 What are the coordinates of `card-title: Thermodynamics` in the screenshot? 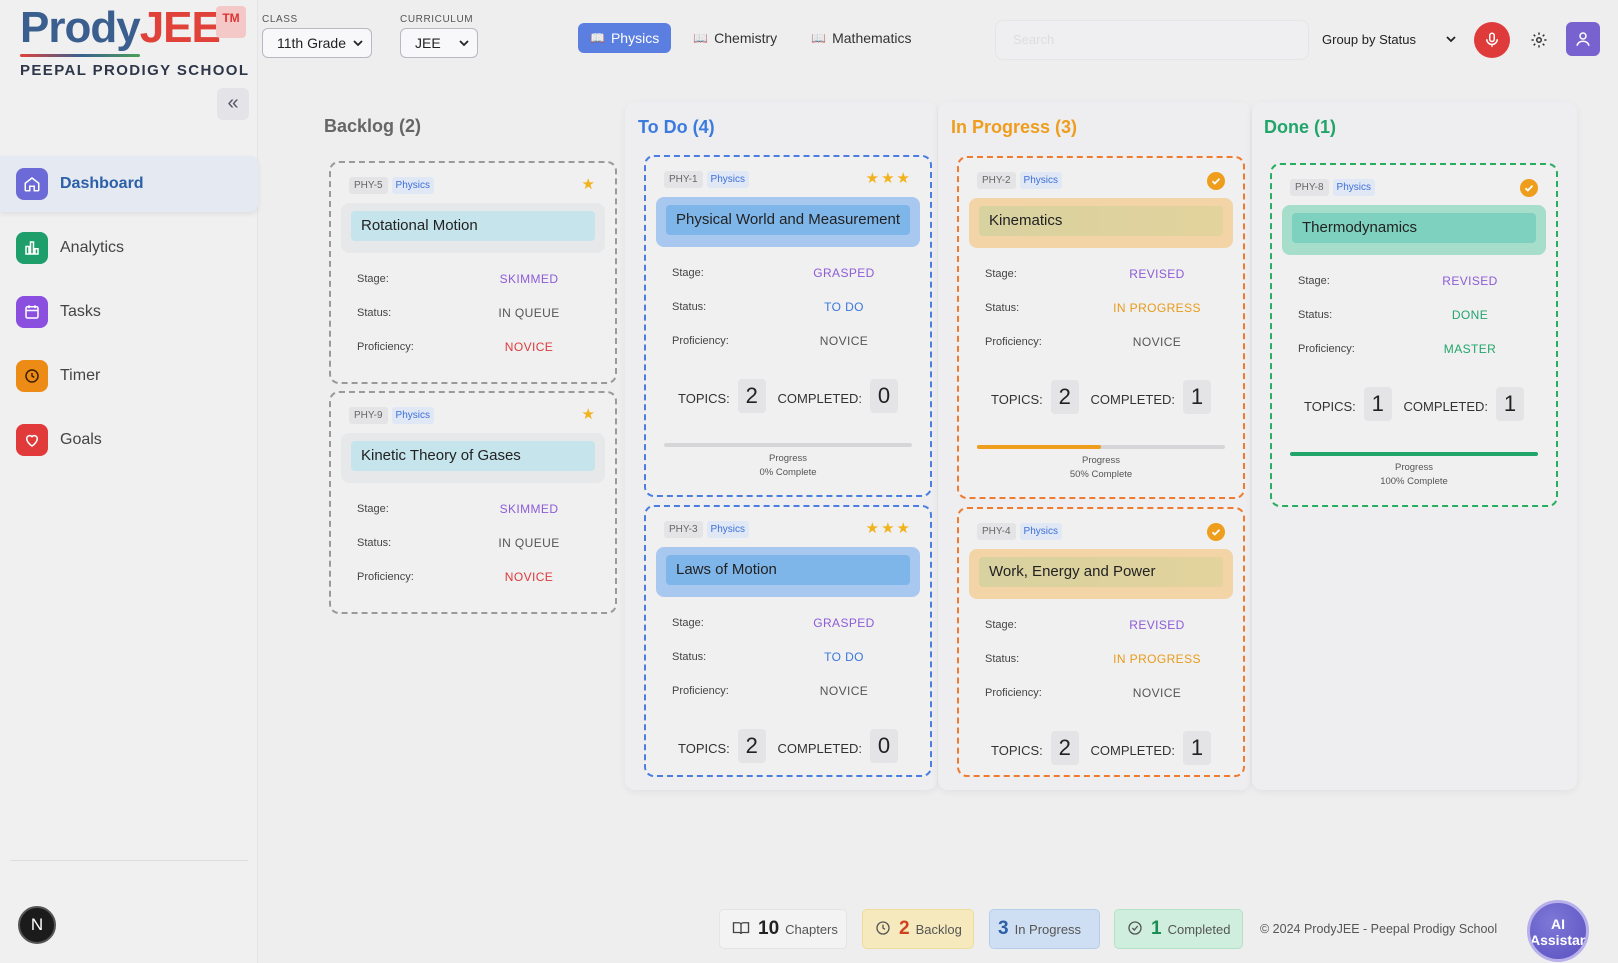 It's located at (1414, 228).